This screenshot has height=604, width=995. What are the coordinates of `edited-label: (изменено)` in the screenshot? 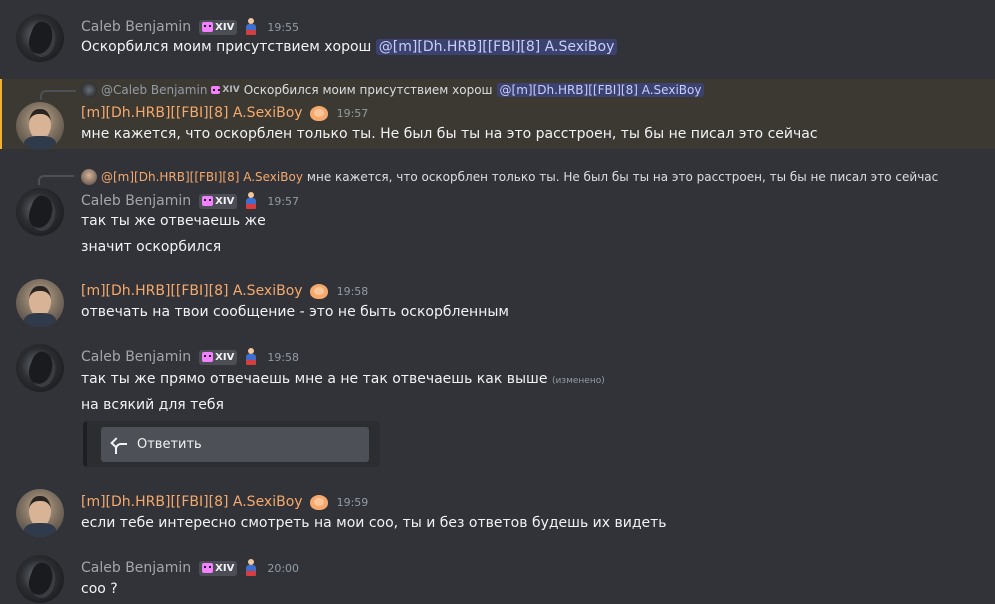 It's located at (578, 381).